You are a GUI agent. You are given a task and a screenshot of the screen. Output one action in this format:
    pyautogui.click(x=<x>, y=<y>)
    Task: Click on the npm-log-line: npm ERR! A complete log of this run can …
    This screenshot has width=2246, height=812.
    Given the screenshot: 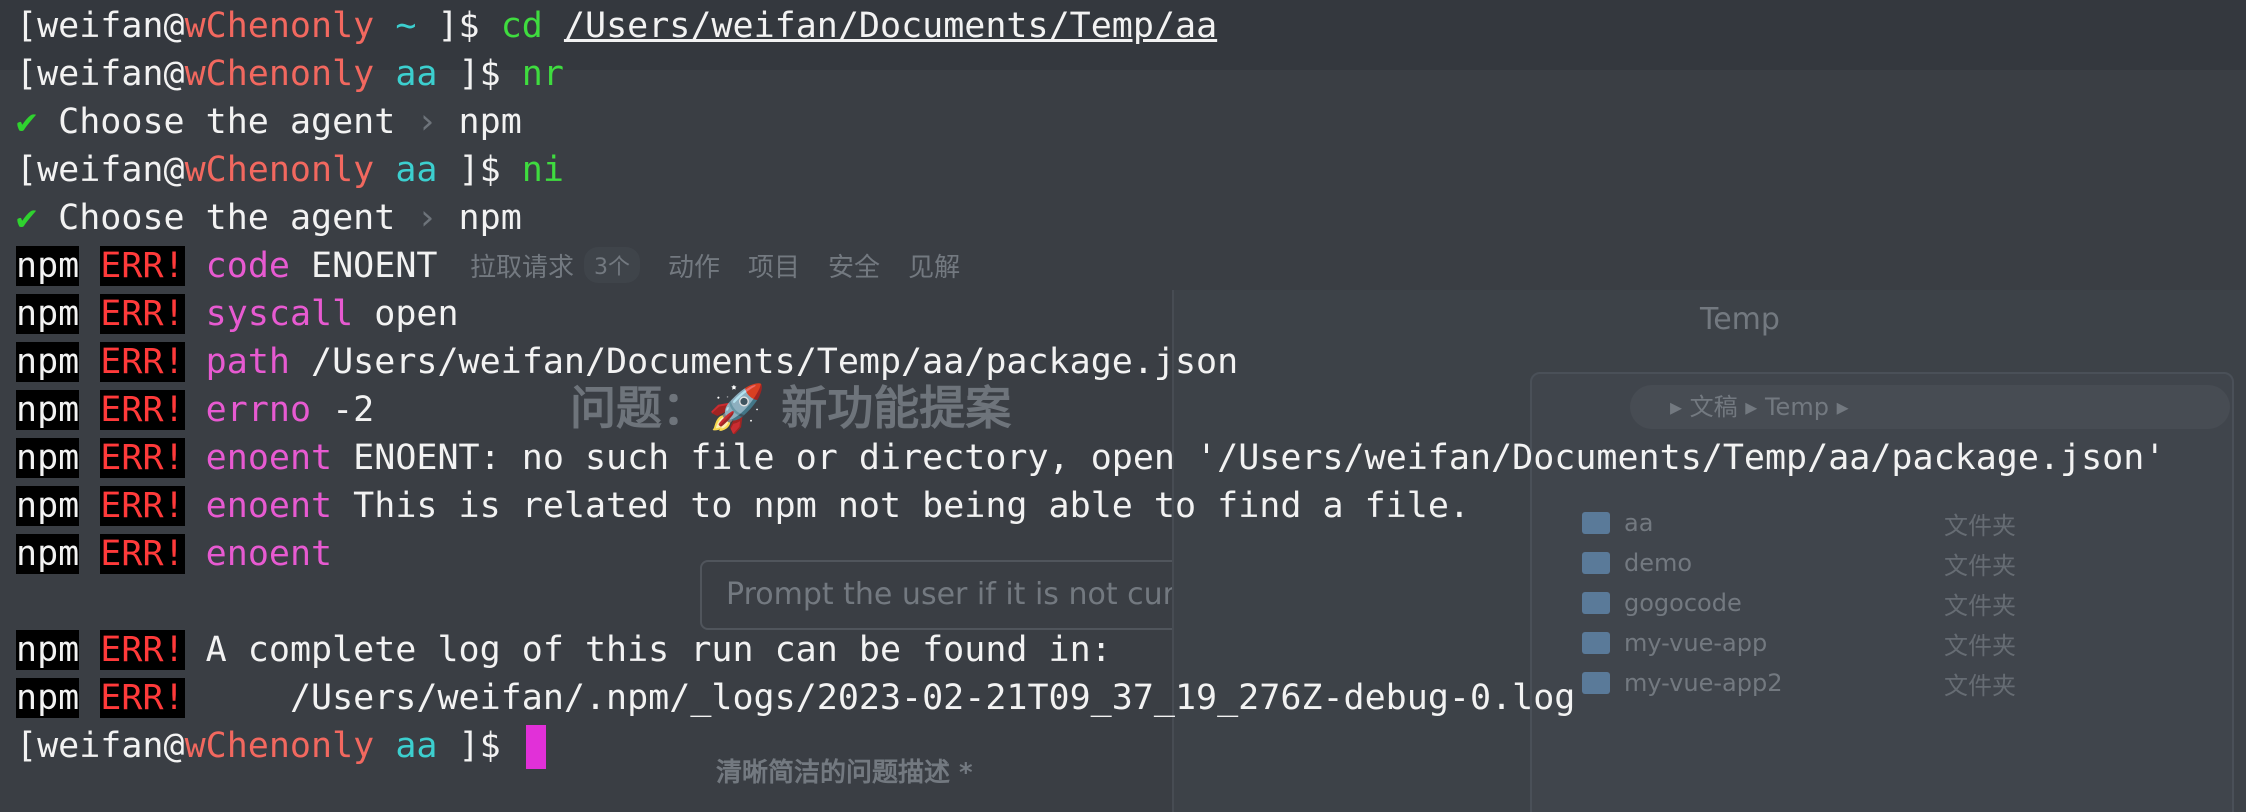 What is the action you would take?
    pyautogui.click(x=1131, y=650)
    